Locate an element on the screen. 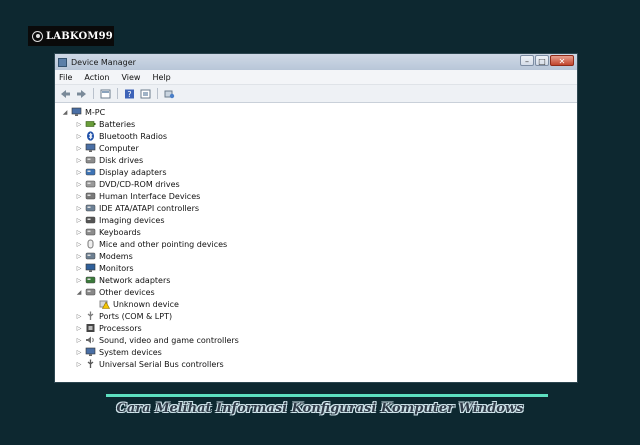  tree-category-node: ▷ Batteries is located at coordinates (105, 124).